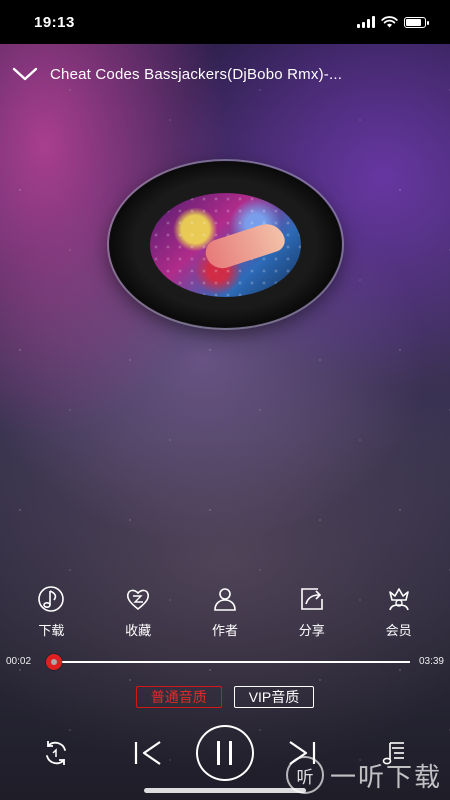 Image resolution: width=450 pixels, height=800 pixels. What do you see at coordinates (398, 599) in the screenshot?
I see `vip-crown-icon` at bounding box center [398, 599].